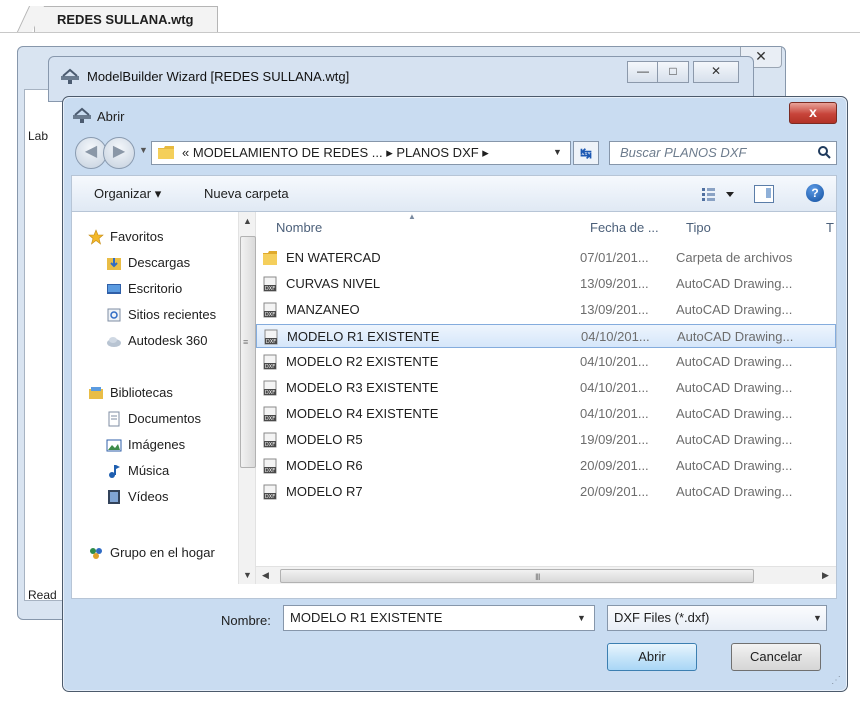 The width and height of the screenshot is (860, 702). Describe the element at coordinates (159, 262) in the screenshot. I see `nav-item-label: Descargas` at that location.